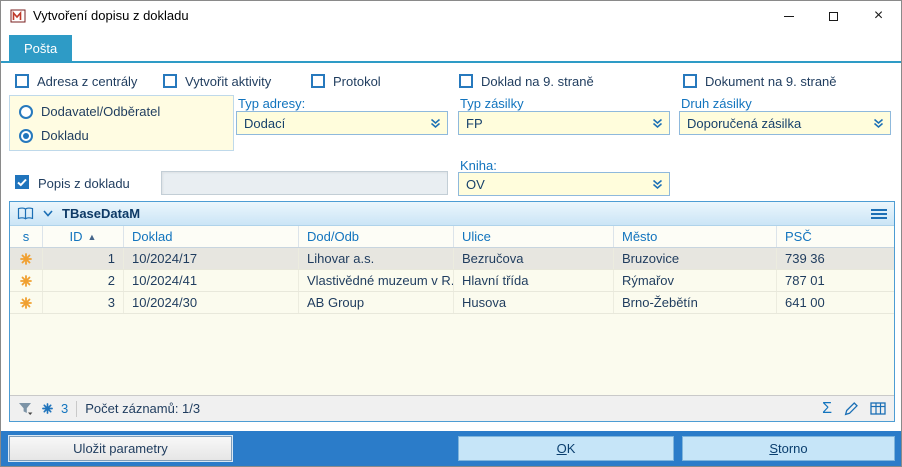 The height and width of the screenshot is (467, 902). I want to click on column-header-s: s, so click(26, 236).